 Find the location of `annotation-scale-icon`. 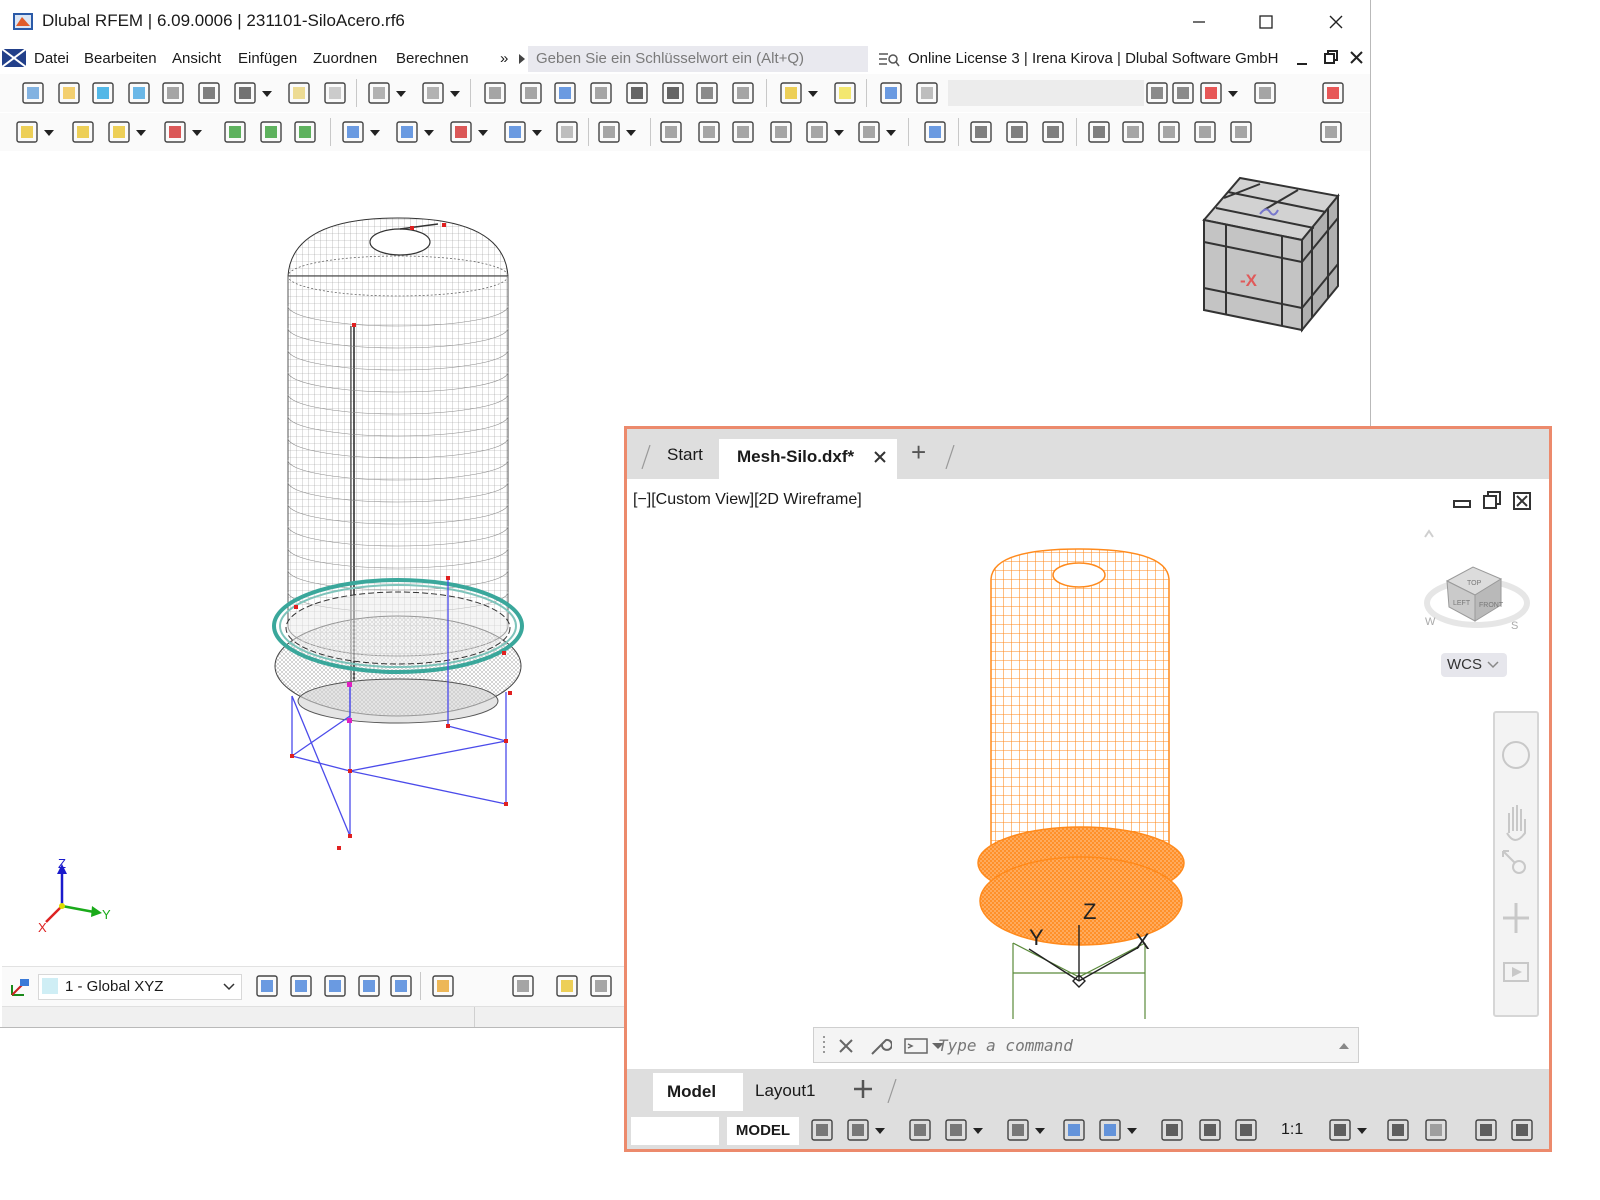

annotation-scale-icon is located at coordinates (1246, 1130).